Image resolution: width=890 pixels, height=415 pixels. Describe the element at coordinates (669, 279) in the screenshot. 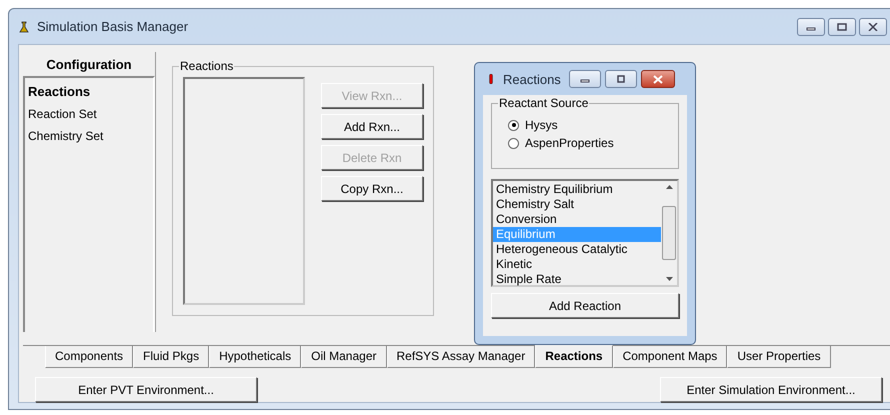

I see `scroll-down-icon` at that location.